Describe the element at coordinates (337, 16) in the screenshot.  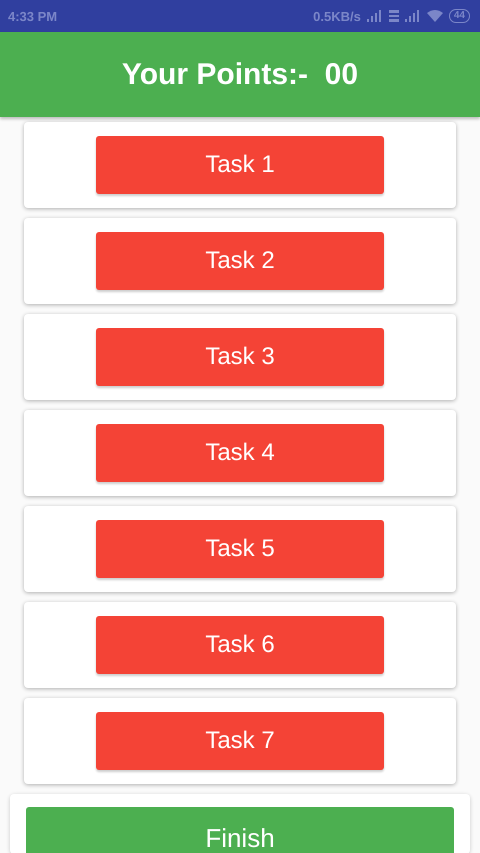
I see `network-speed: 0.5KB/s` at that location.